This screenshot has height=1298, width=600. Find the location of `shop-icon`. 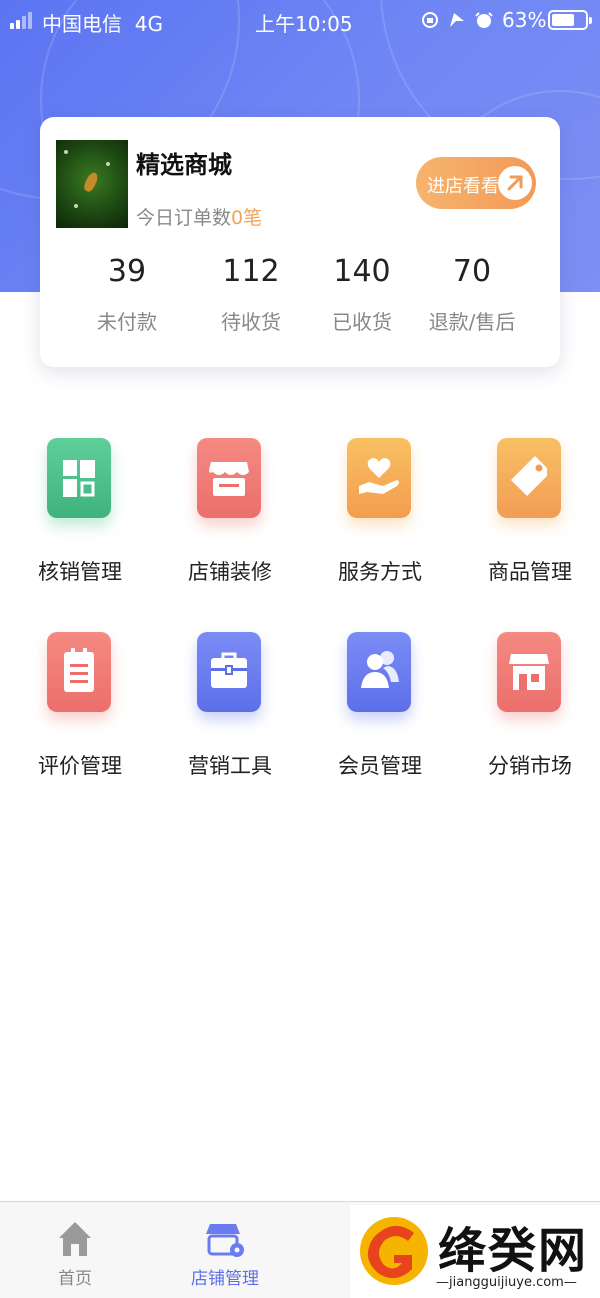

shop-icon is located at coordinates (529, 672).